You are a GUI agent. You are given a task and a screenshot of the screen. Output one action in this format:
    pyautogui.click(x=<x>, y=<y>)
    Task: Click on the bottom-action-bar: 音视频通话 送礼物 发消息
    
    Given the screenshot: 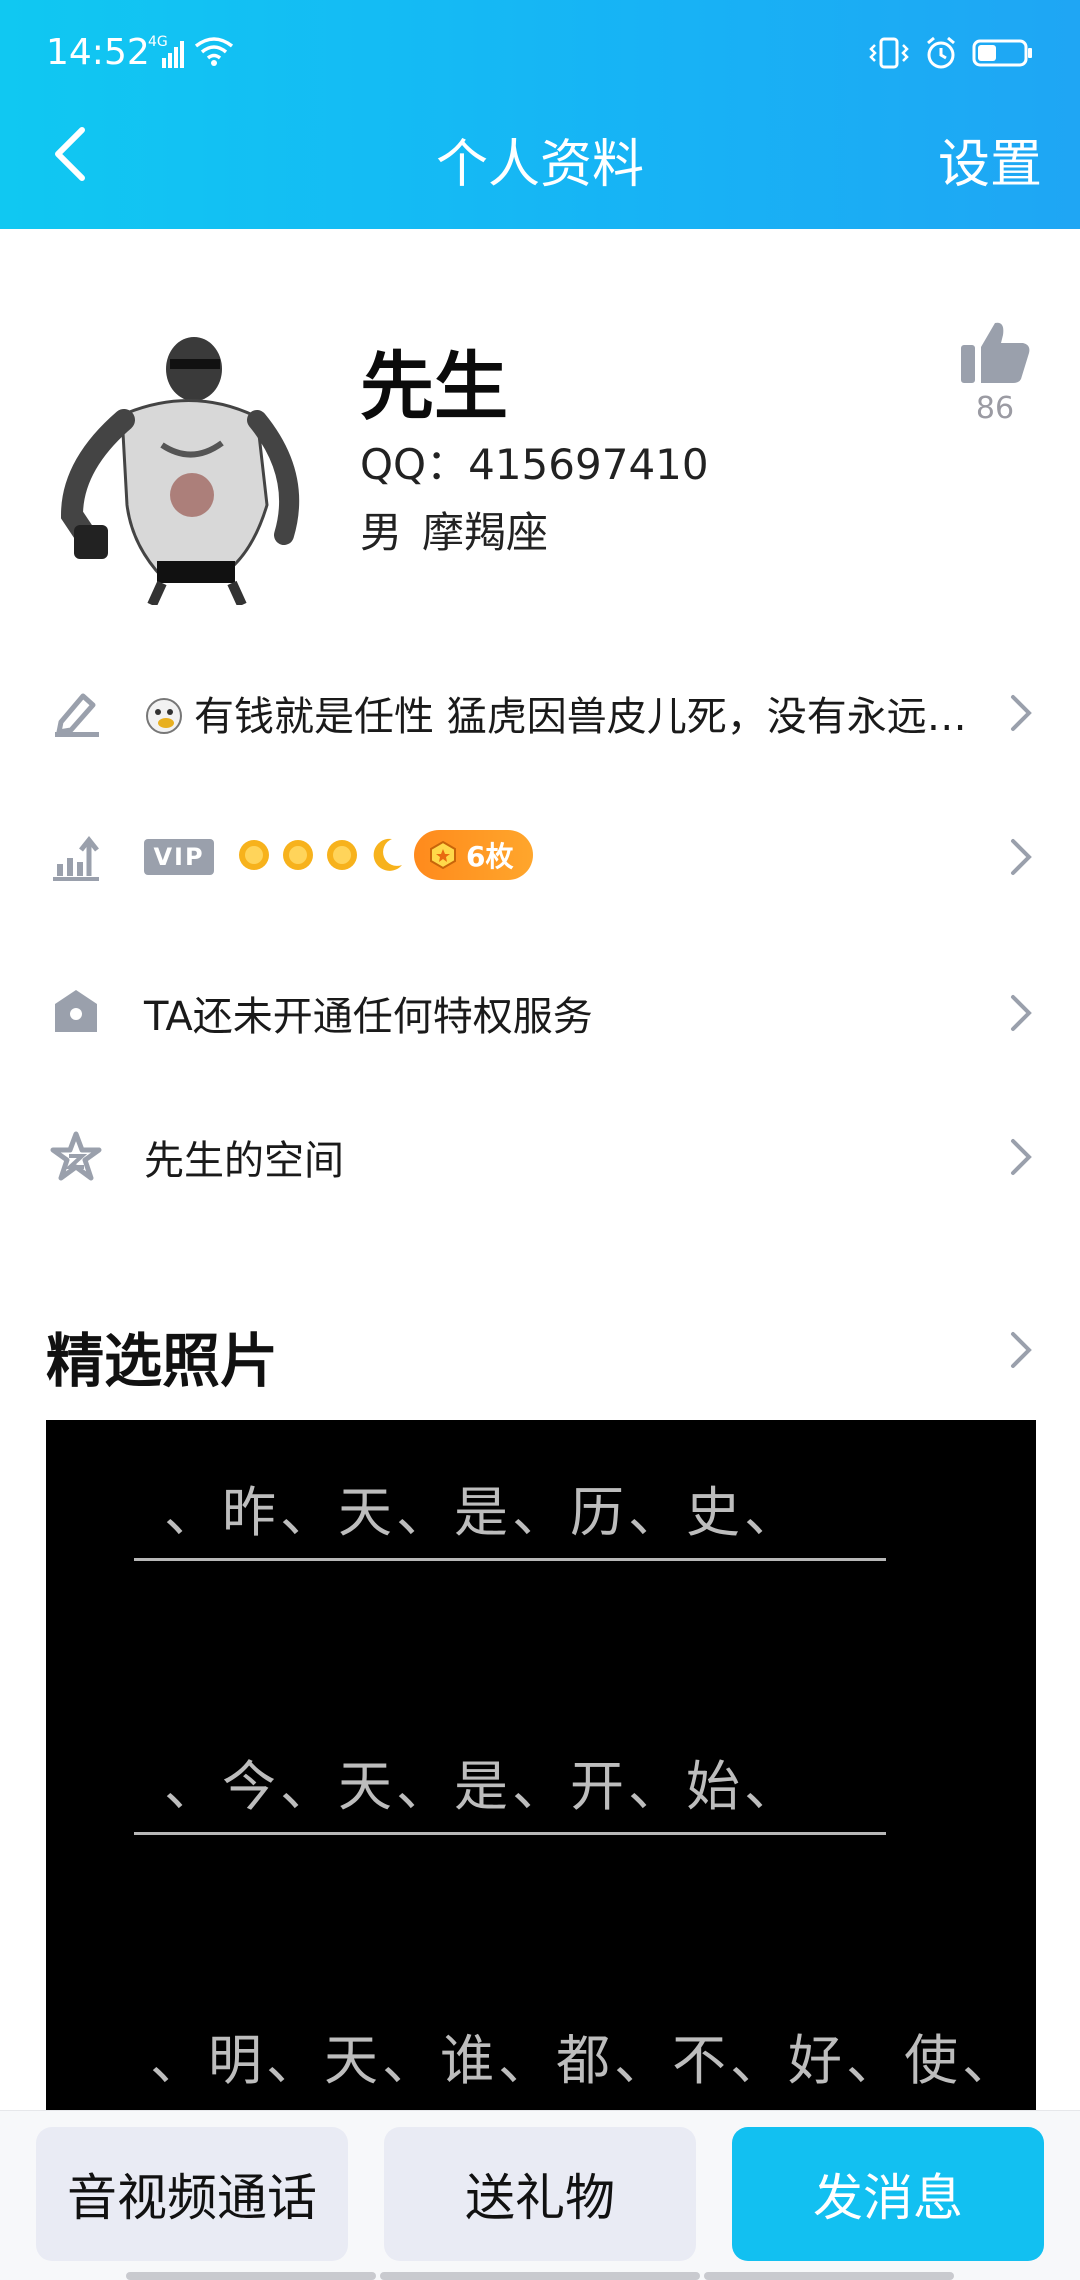 What is the action you would take?
    pyautogui.click(x=540, y=2195)
    